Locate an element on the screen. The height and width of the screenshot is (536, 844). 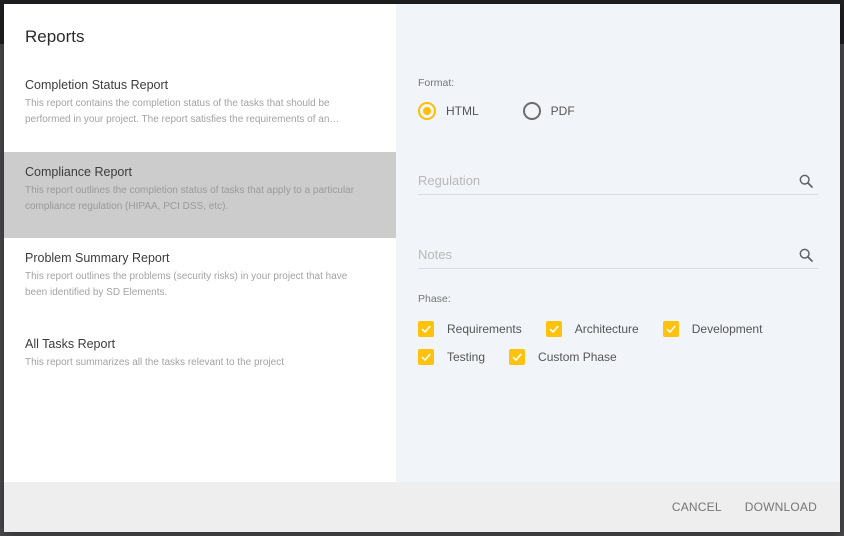
phase-checkbox-architecture: Architecture is located at coordinates (592, 329).